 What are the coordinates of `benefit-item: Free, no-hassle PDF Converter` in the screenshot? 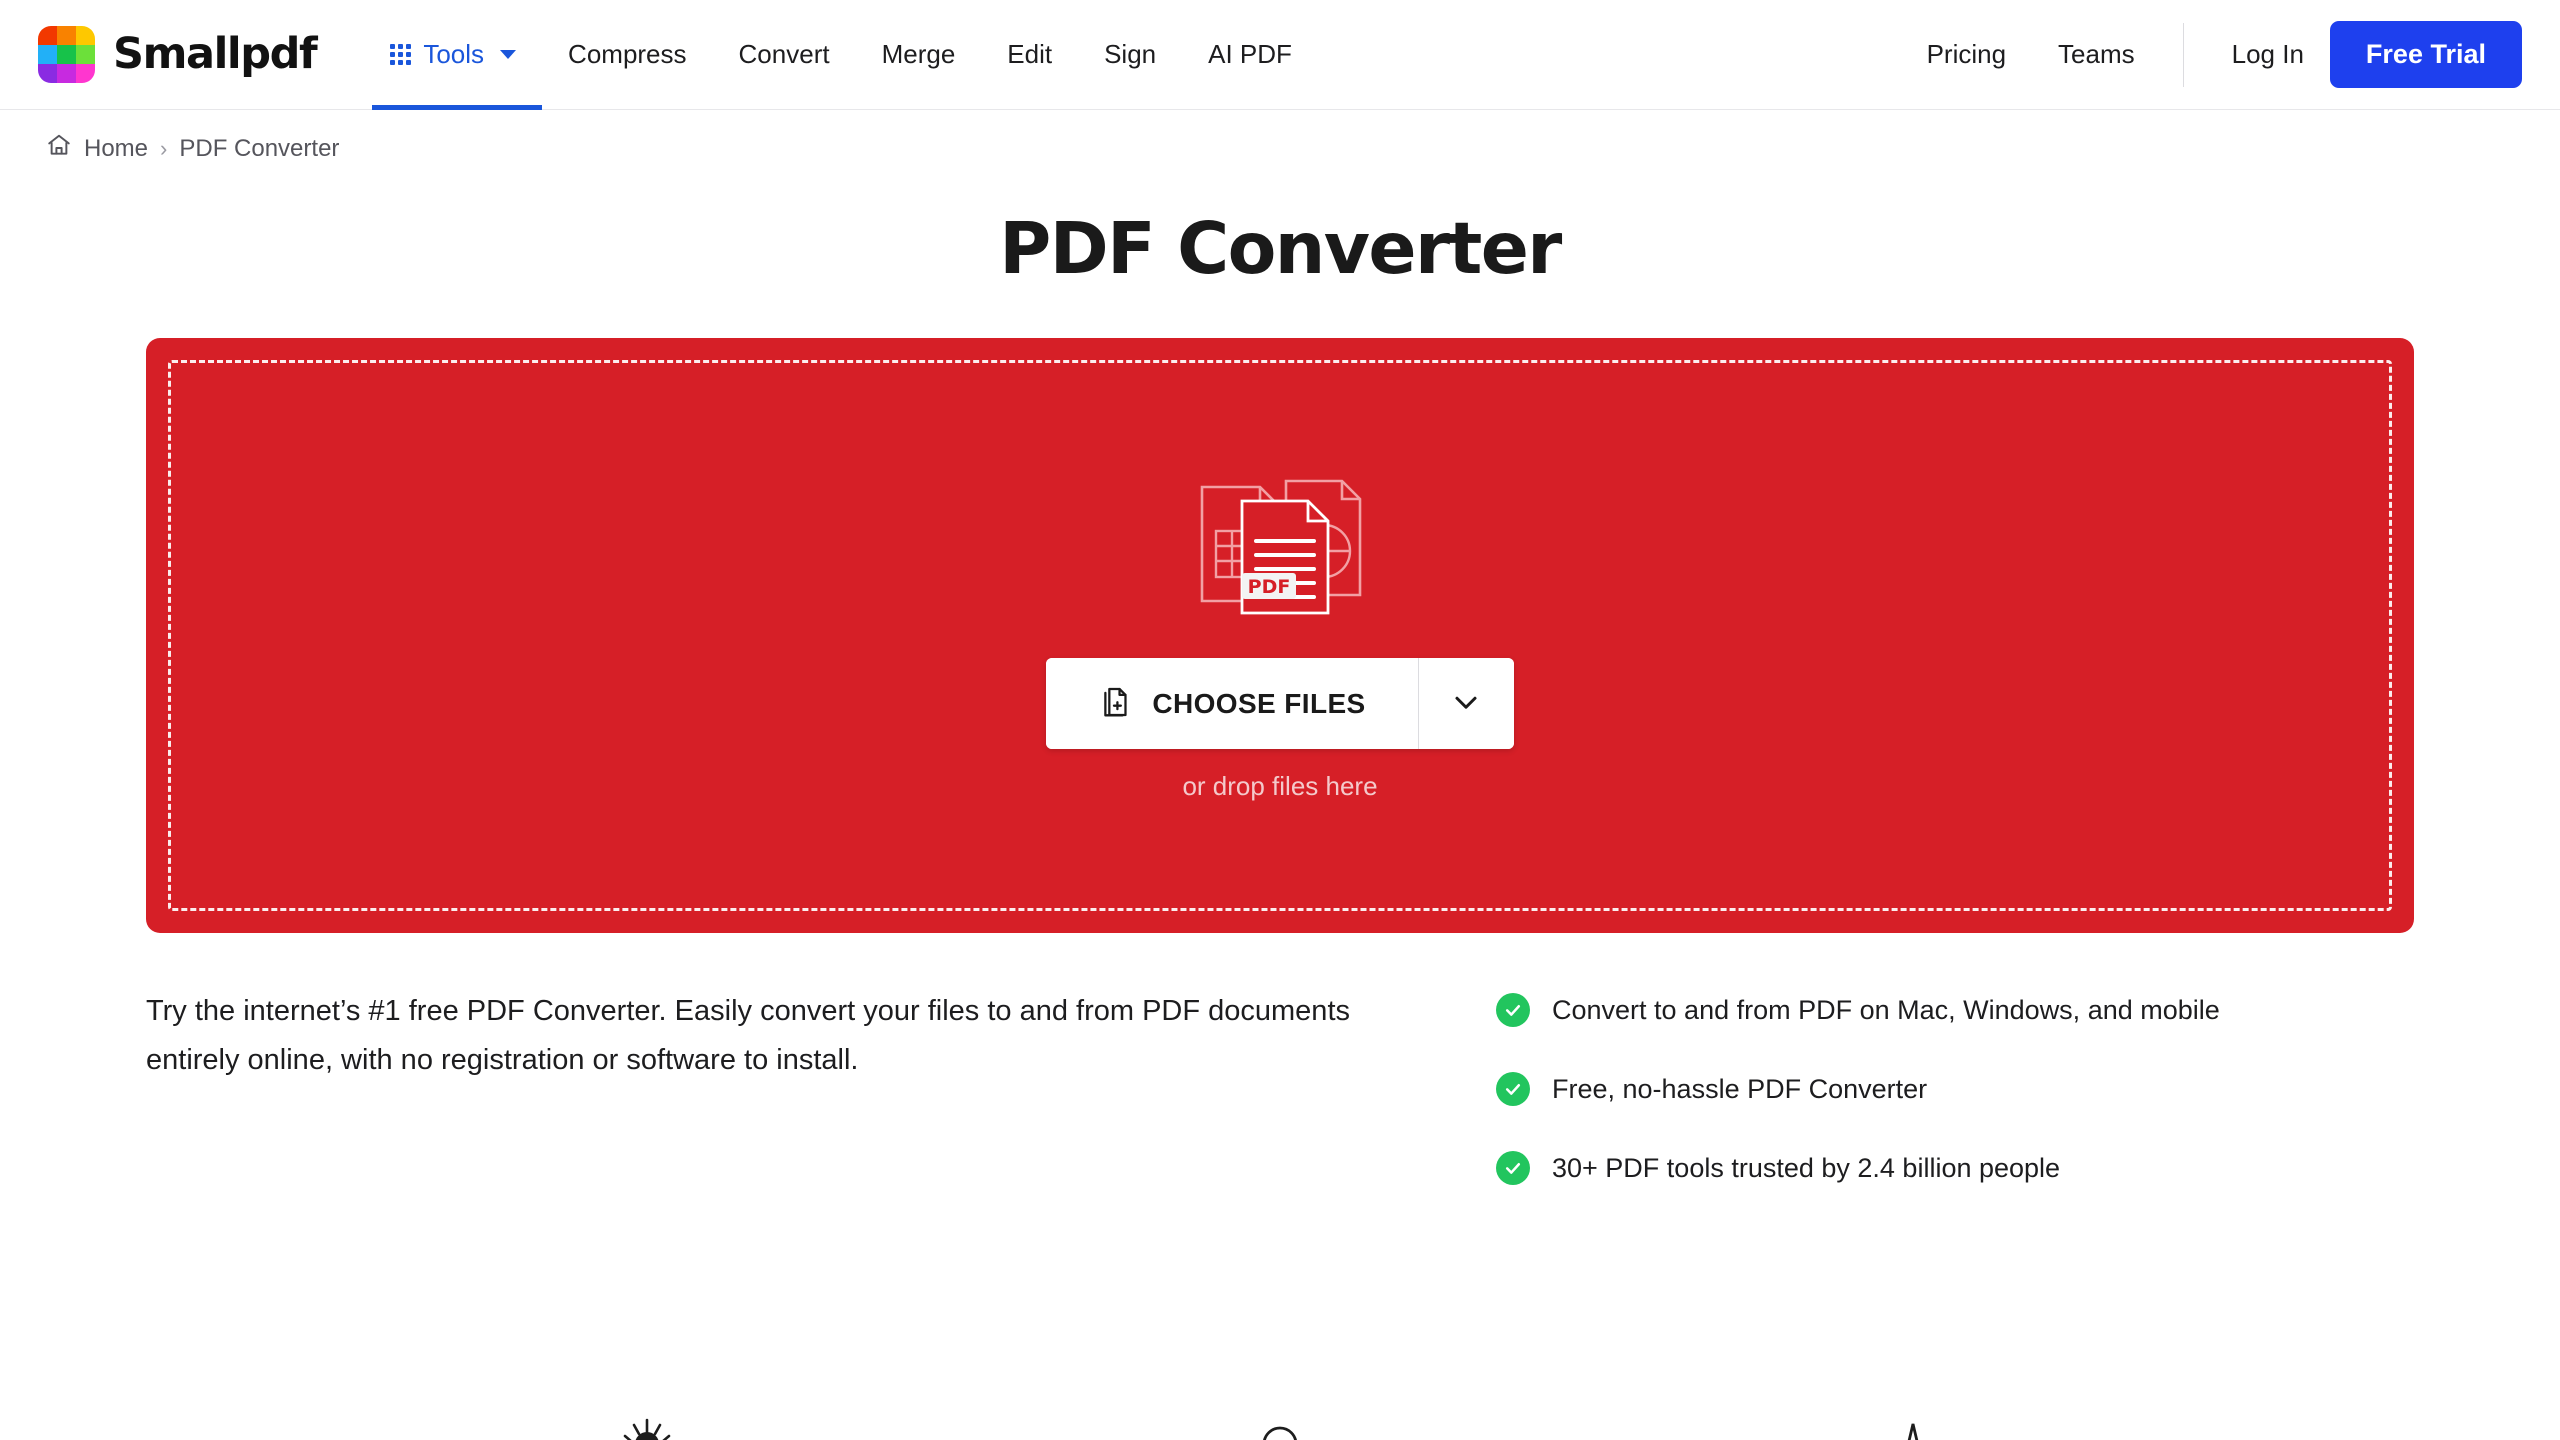 It's located at (1858, 1089).